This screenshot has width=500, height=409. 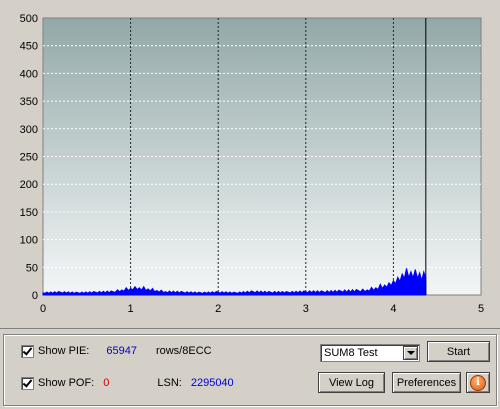 I want to click on info-button: i, so click(x=478, y=382).